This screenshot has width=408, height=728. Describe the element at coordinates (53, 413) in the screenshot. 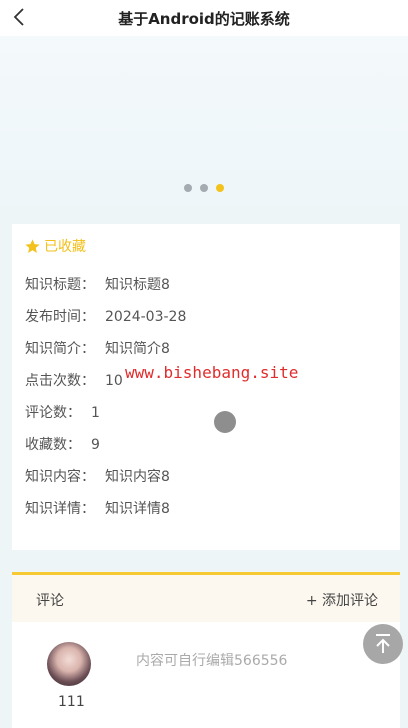

I see `field-label: 评论数：` at that location.